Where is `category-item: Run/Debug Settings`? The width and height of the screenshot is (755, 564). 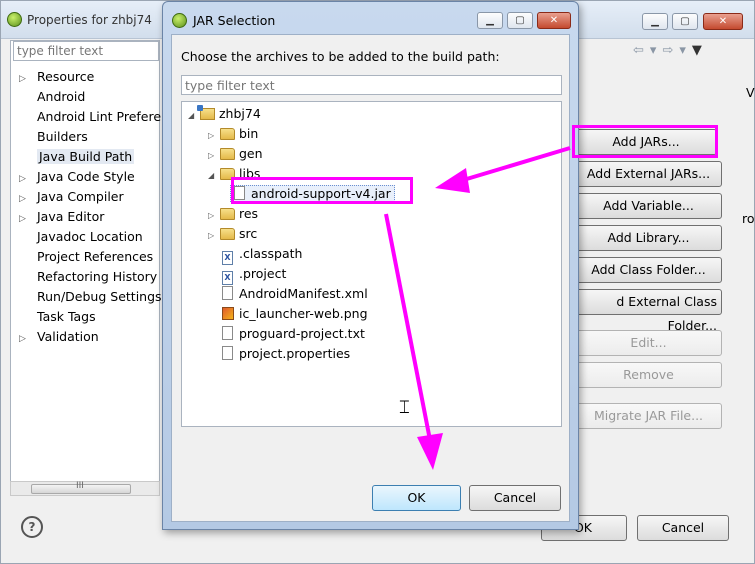
category-item: Run/Debug Settings is located at coordinates (90, 298).